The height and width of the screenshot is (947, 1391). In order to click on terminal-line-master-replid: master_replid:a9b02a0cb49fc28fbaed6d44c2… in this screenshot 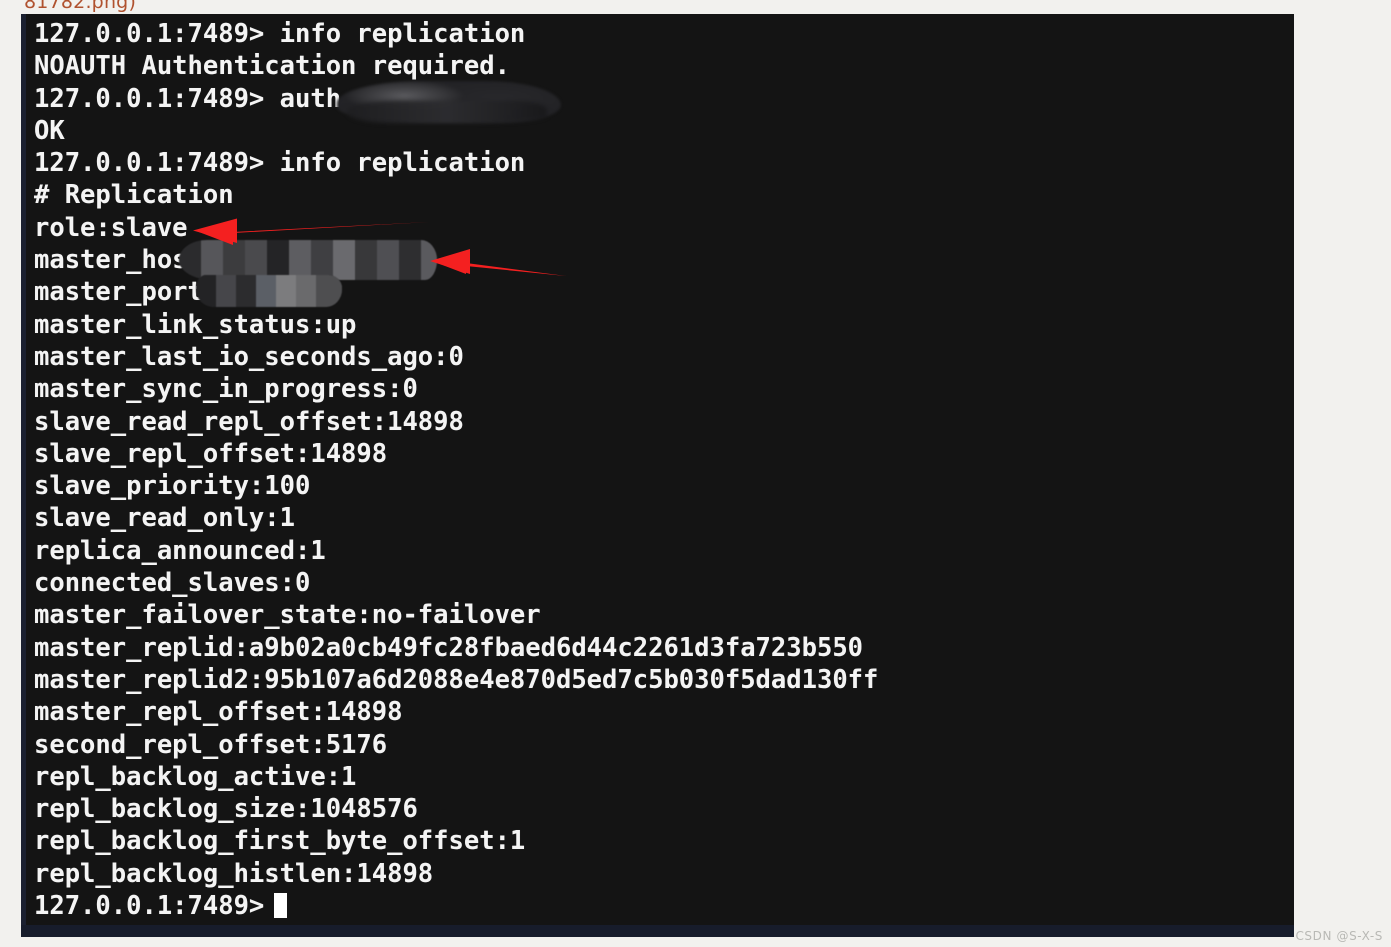, I will do `click(449, 647)`.